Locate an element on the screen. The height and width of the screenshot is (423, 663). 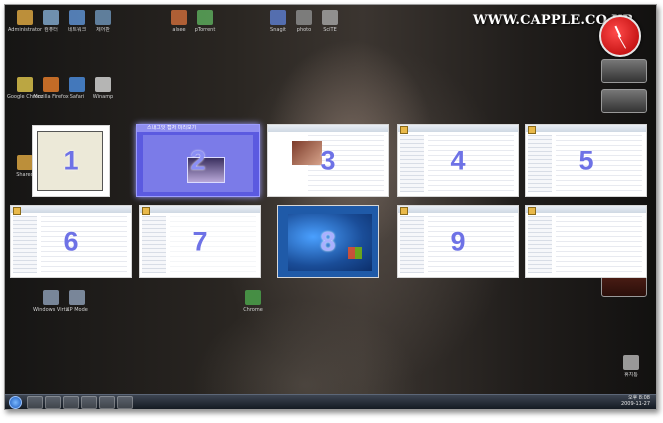
thumbnail-number: 3 is located at coordinates (328, 160).